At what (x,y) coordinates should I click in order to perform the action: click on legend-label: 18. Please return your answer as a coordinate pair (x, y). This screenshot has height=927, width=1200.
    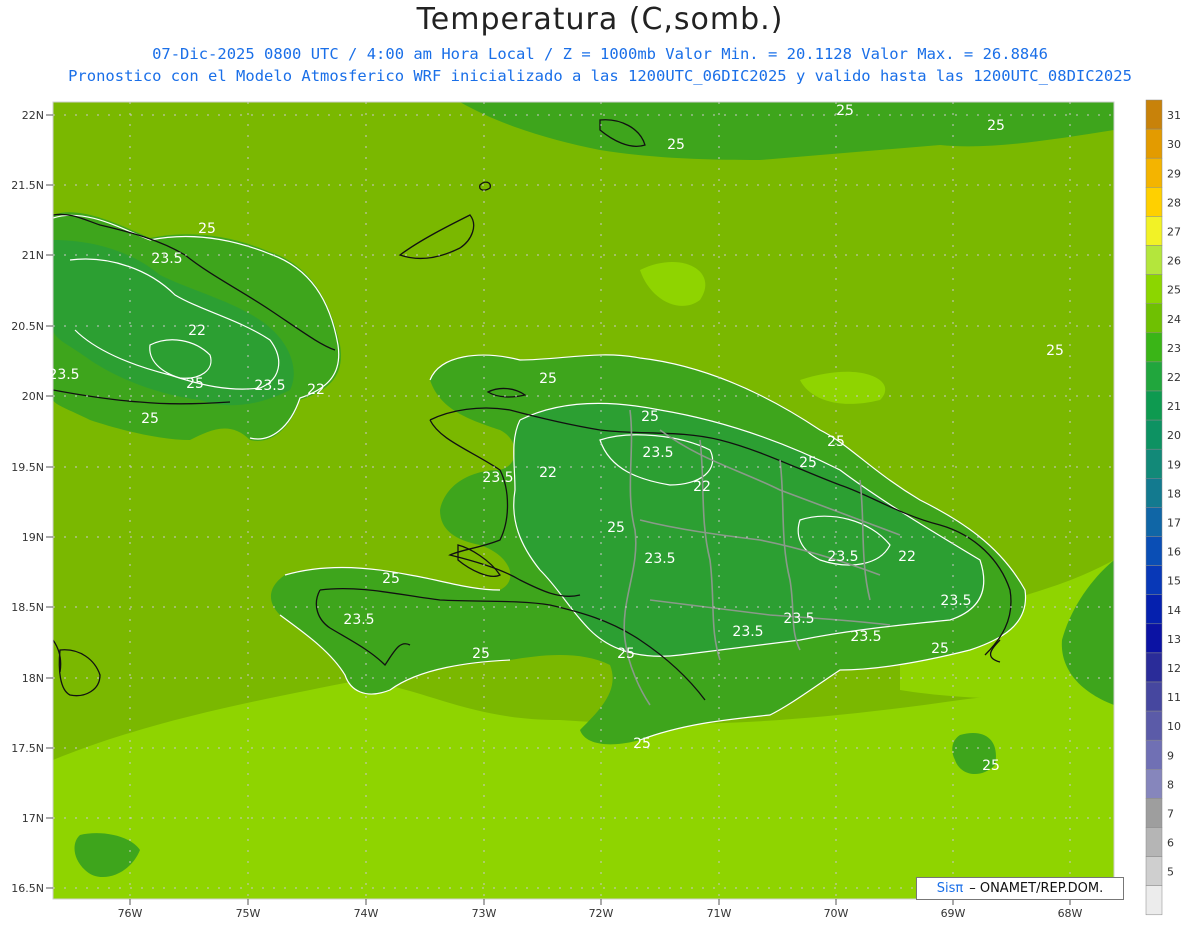
    Looking at the image, I should click on (1174, 493).